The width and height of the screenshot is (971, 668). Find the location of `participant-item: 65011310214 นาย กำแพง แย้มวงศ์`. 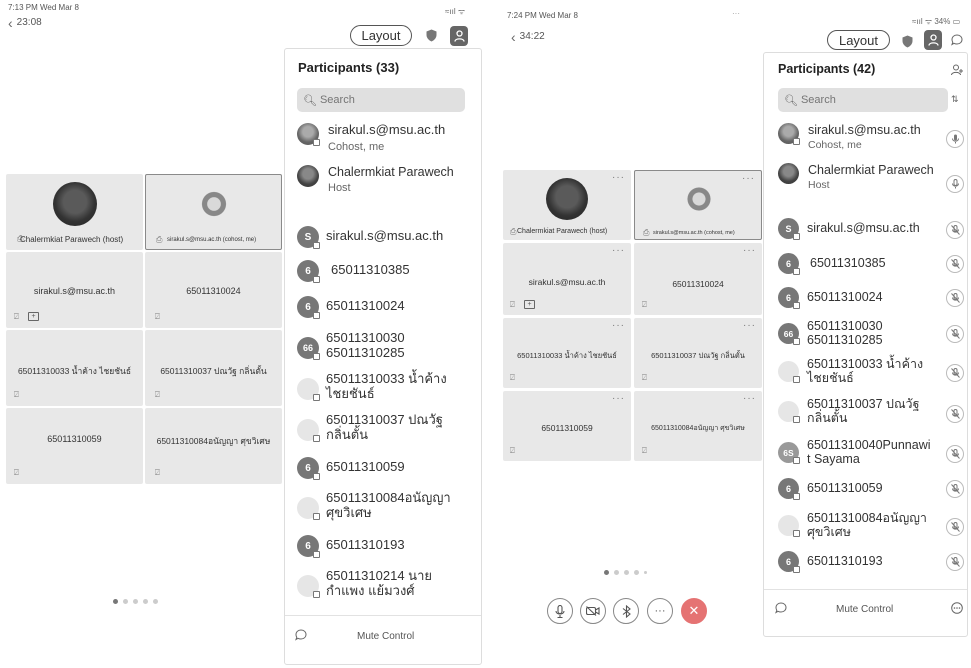

participant-item: 65011310214 นาย กำแพง แย้มวงศ์ is located at coordinates (364, 583).